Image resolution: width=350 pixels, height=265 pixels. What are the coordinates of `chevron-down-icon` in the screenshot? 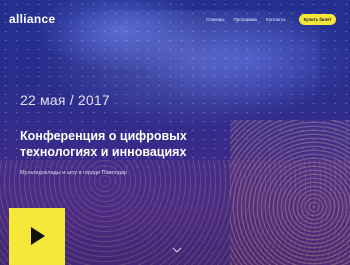 It's located at (177, 250).